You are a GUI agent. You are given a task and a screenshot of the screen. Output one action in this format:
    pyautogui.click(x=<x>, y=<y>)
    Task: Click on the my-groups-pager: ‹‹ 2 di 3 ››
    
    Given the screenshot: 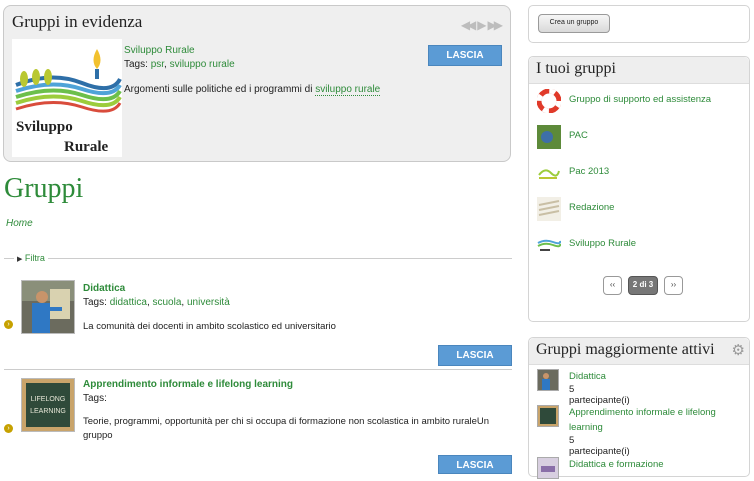 What is the action you would take?
    pyautogui.click(x=643, y=285)
    